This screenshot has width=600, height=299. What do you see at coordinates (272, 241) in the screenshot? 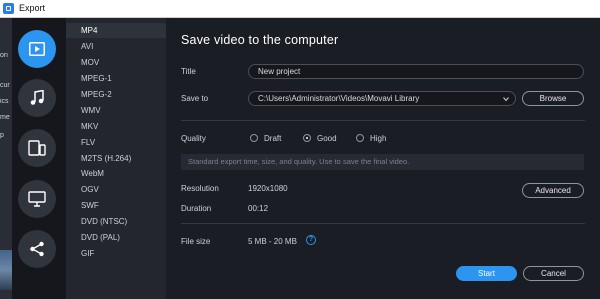
I see `filesize-value: 5 MB - 20 MB` at bounding box center [272, 241].